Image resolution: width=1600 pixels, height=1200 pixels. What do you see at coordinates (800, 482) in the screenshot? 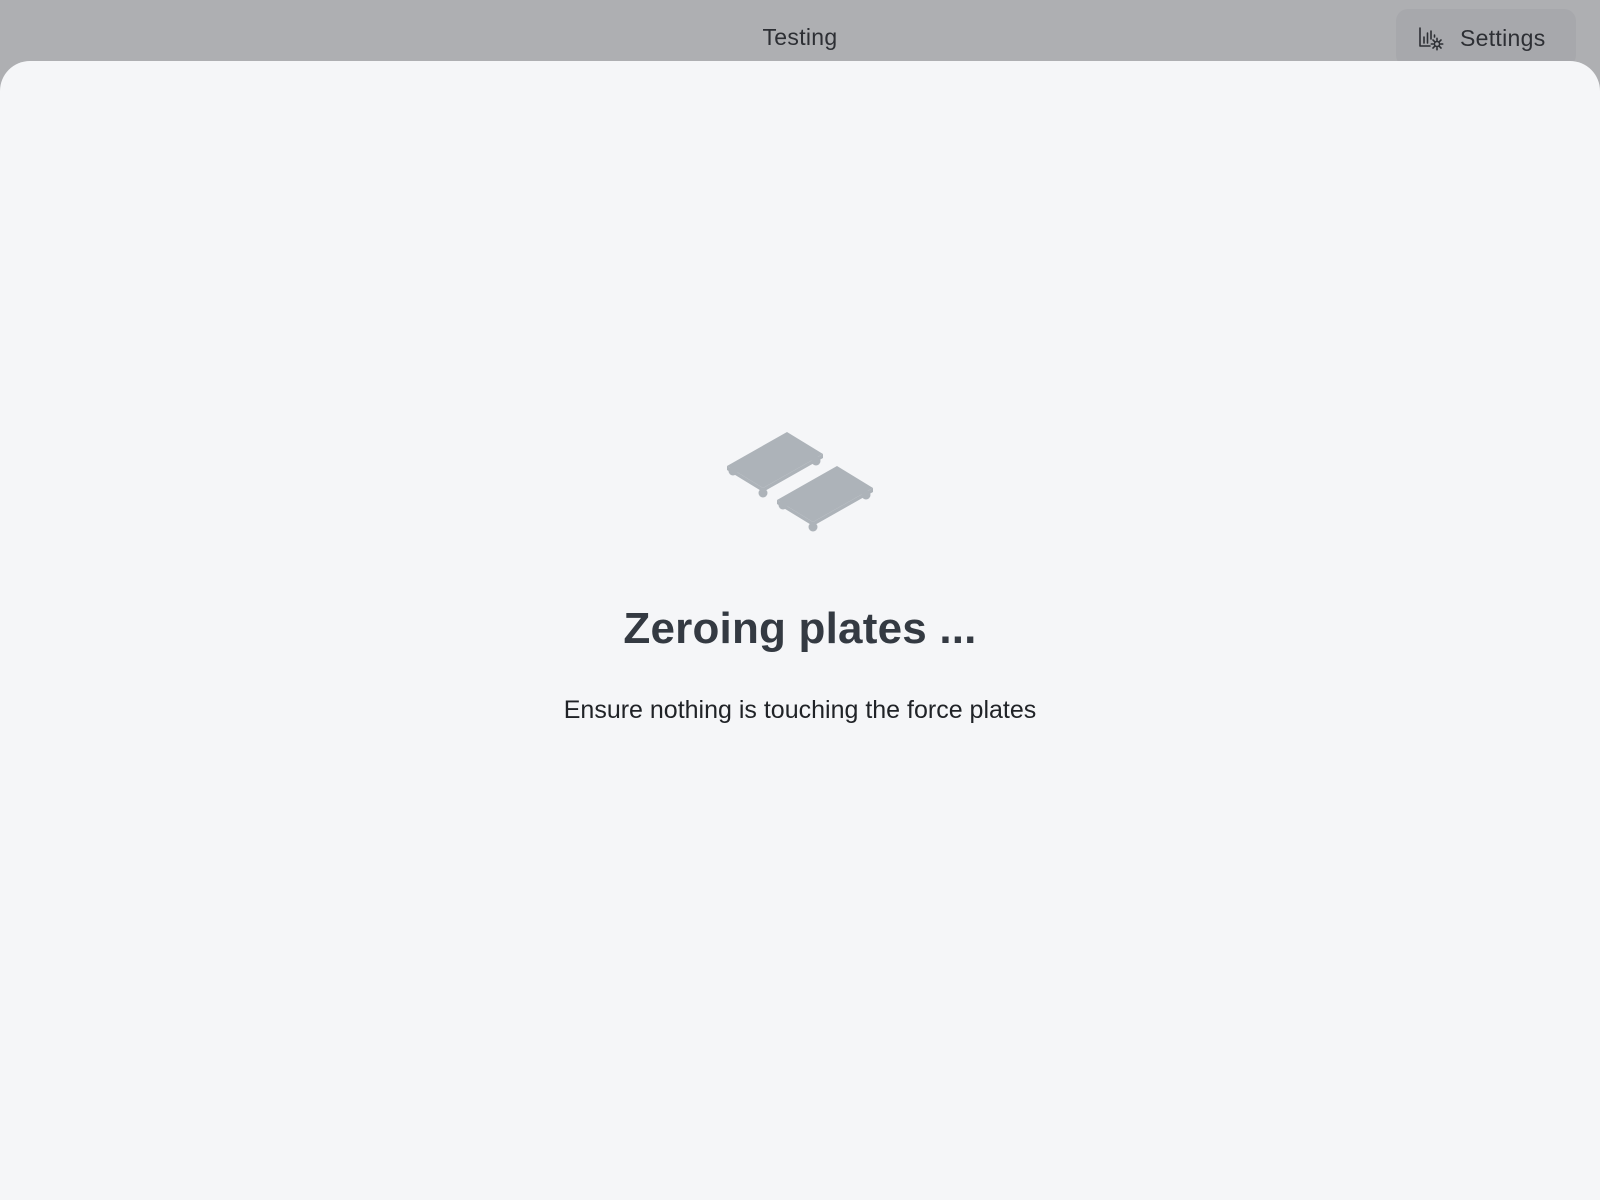
I see `force-plates-icon` at bounding box center [800, 482].